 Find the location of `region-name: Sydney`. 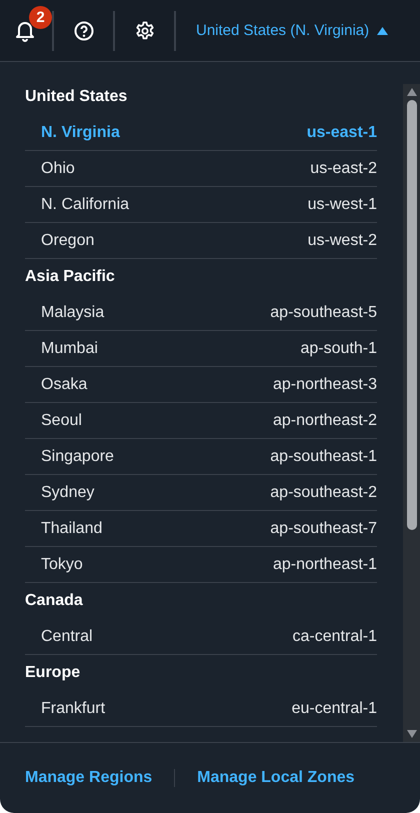

region-name: Sydney is located at coordinates (67, 493).